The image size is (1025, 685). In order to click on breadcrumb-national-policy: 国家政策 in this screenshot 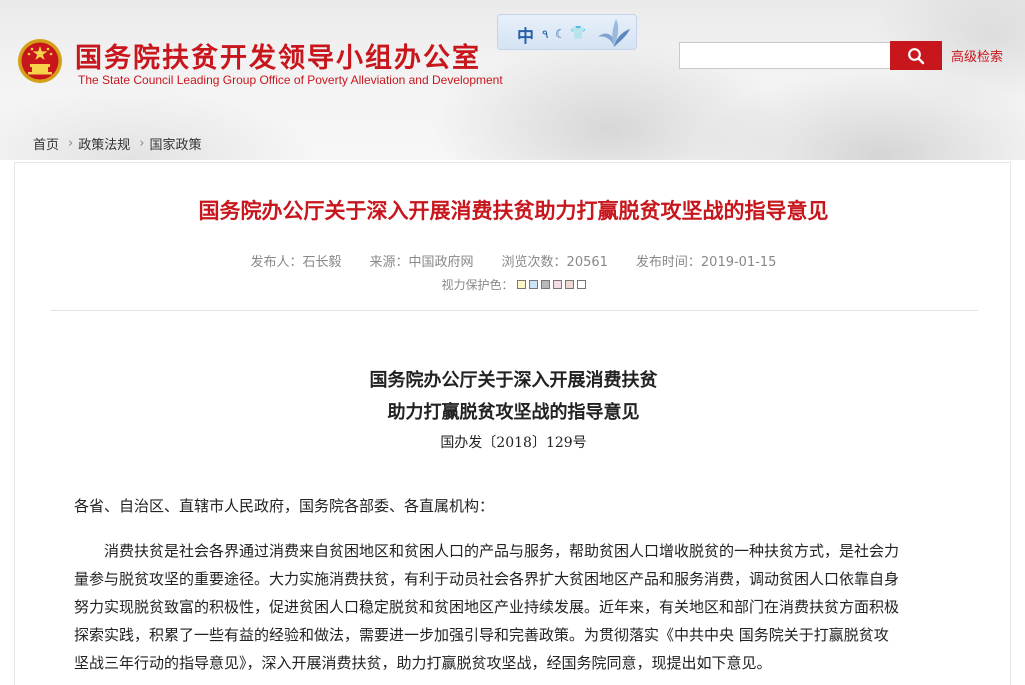, I will do `click(175, 143)`.